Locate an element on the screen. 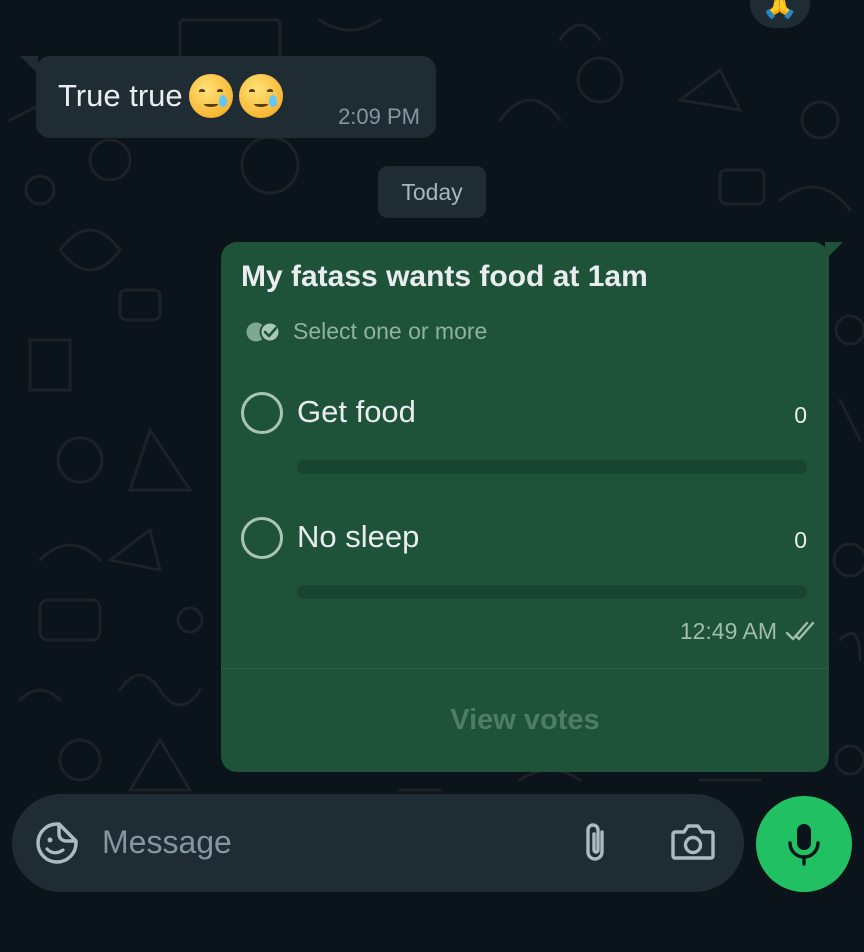 The width and height of the screenshot is (864, 952). poll-check-icon is located at coordinates (263, 331).